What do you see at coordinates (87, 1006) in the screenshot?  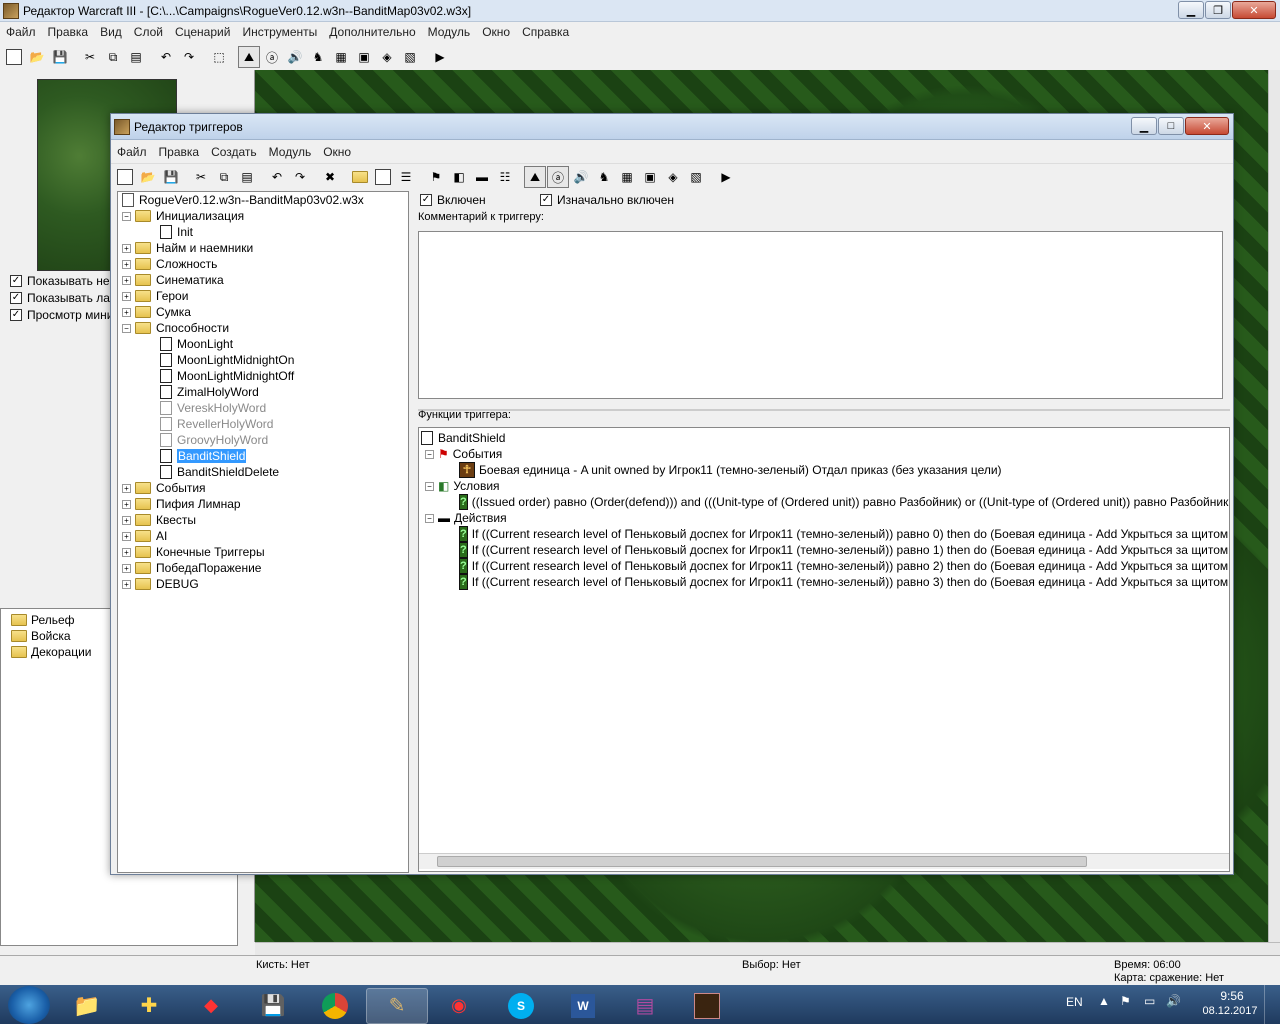 I see `explorer-taskbar-icon: 📁` at bounding box center [87, 1006].